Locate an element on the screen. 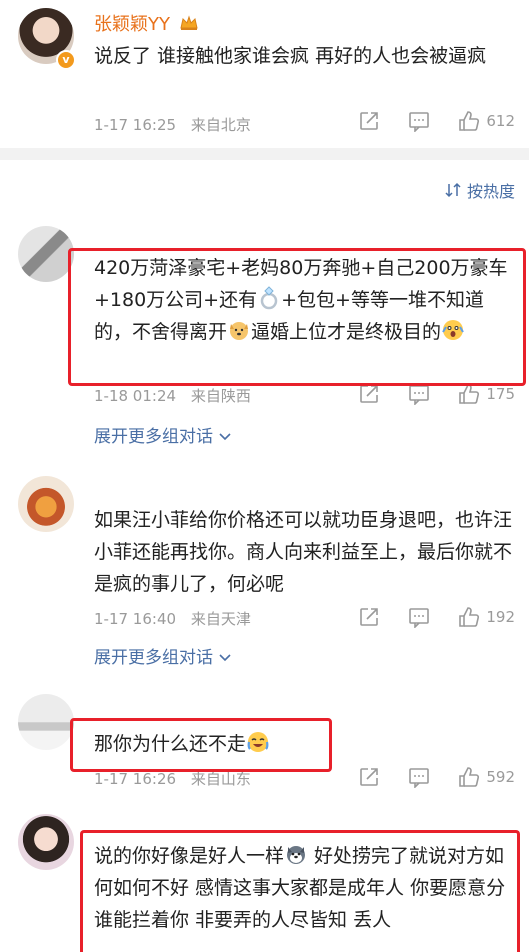 This screenshot has width=529, height=952. section-divider is located at coordinates (264, 154).